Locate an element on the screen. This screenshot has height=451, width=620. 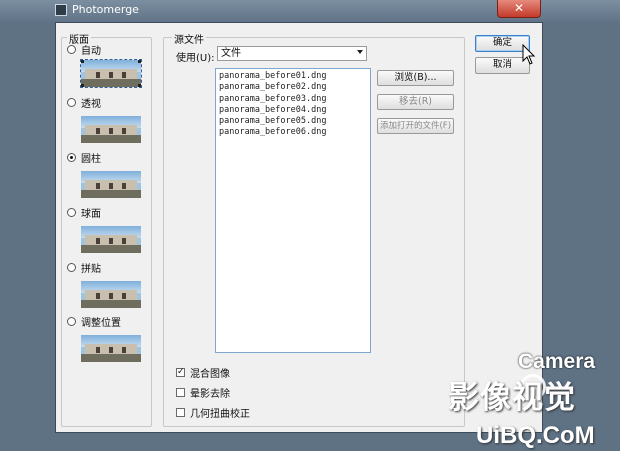
title-bar: Photomerge ✕ is located at coordinates (310, 11).